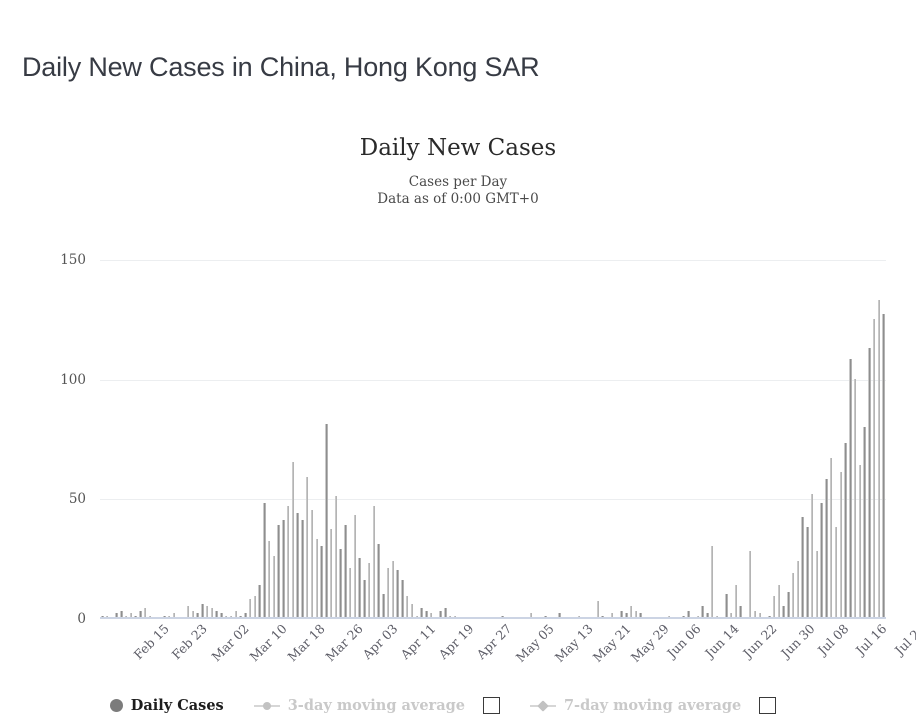 Image resolution: width=916 pixels, height=722 pixels. What do you see at coordinates (166, 705) in the screenshot?
I see `legend-item-1: Daily Cases` at bounding box center [166, 705].